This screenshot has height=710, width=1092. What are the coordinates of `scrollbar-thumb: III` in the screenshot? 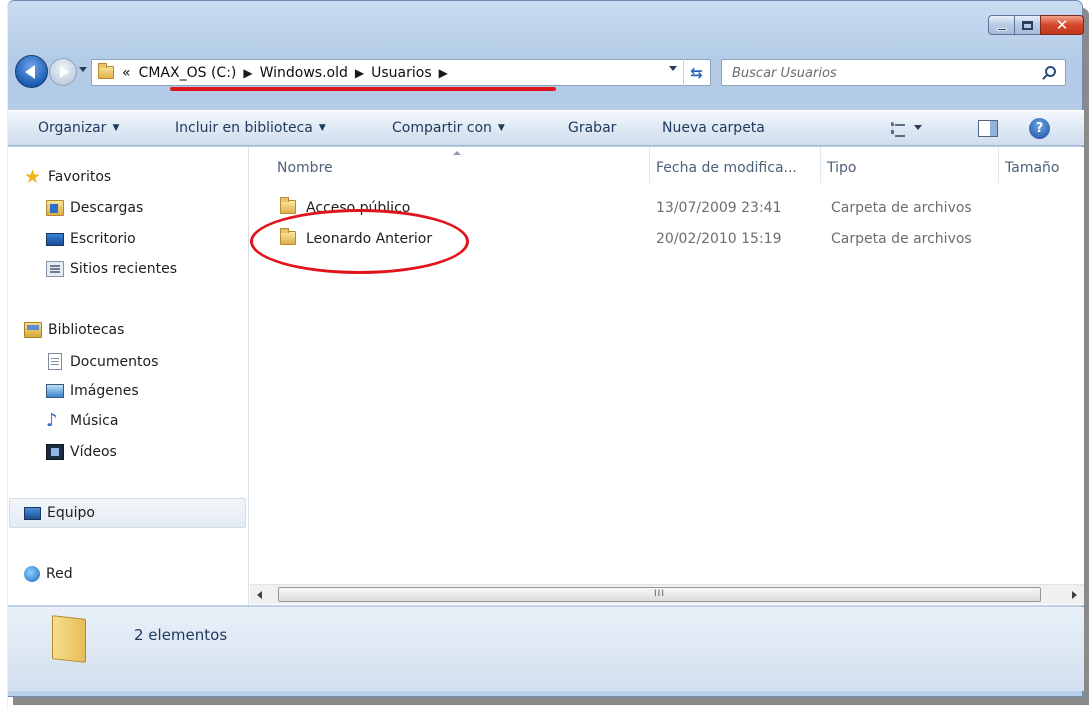 It's located at (659, 594).